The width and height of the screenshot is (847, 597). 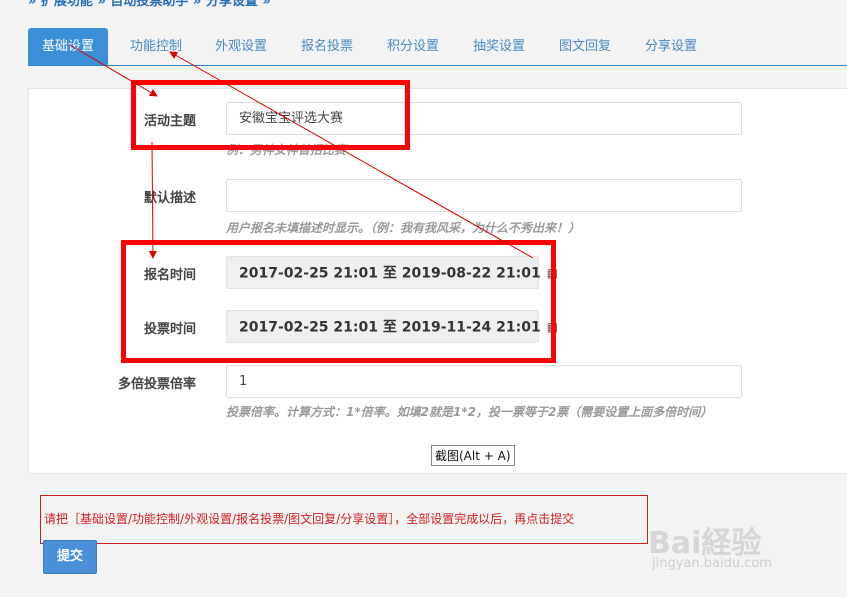 I want to click on vote-time-value: 2017-02-25 21:01 至 2019-11-24 21:01, so click(x=390, y=327).